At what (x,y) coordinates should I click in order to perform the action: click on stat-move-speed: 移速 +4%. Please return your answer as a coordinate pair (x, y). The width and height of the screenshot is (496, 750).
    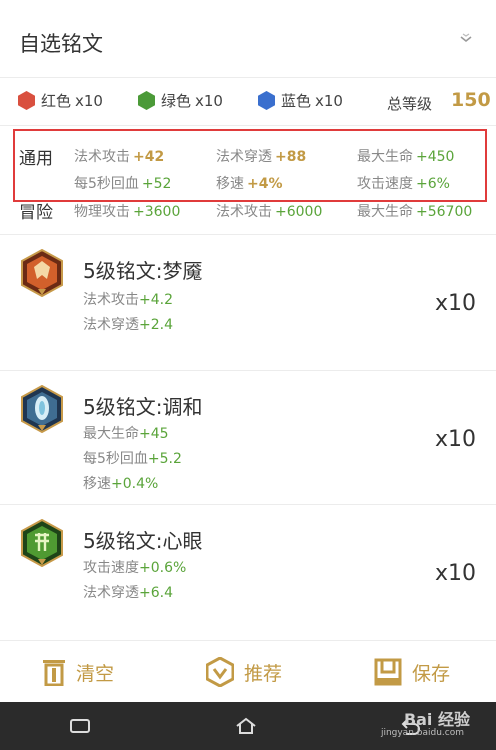
    Looking at the image, I should click on (249, 184).